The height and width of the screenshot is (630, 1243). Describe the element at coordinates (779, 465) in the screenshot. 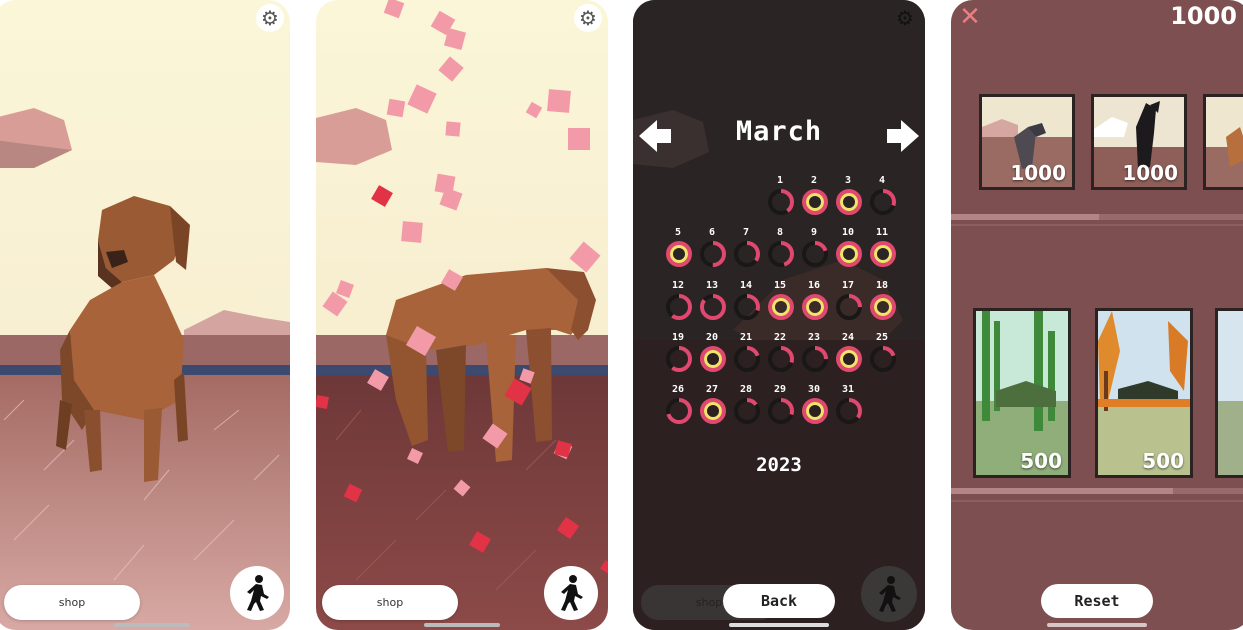

I see `calendar-year: 2023` at that location.